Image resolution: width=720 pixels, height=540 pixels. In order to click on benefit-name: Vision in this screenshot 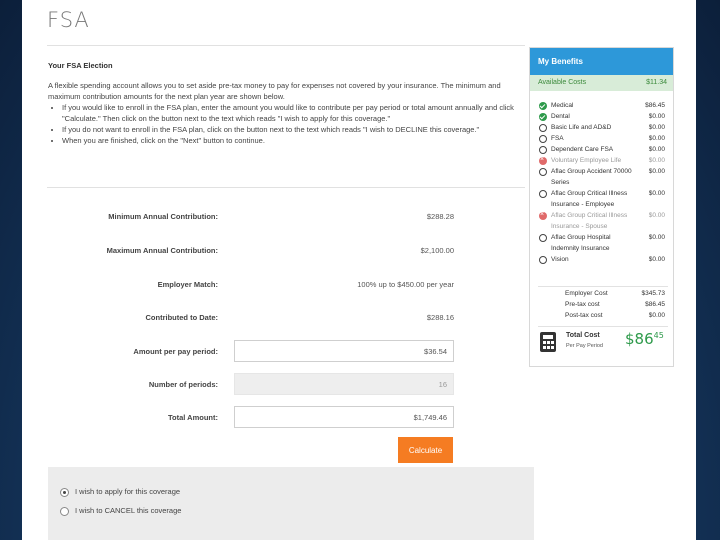, I will do `click(560, 259)`.